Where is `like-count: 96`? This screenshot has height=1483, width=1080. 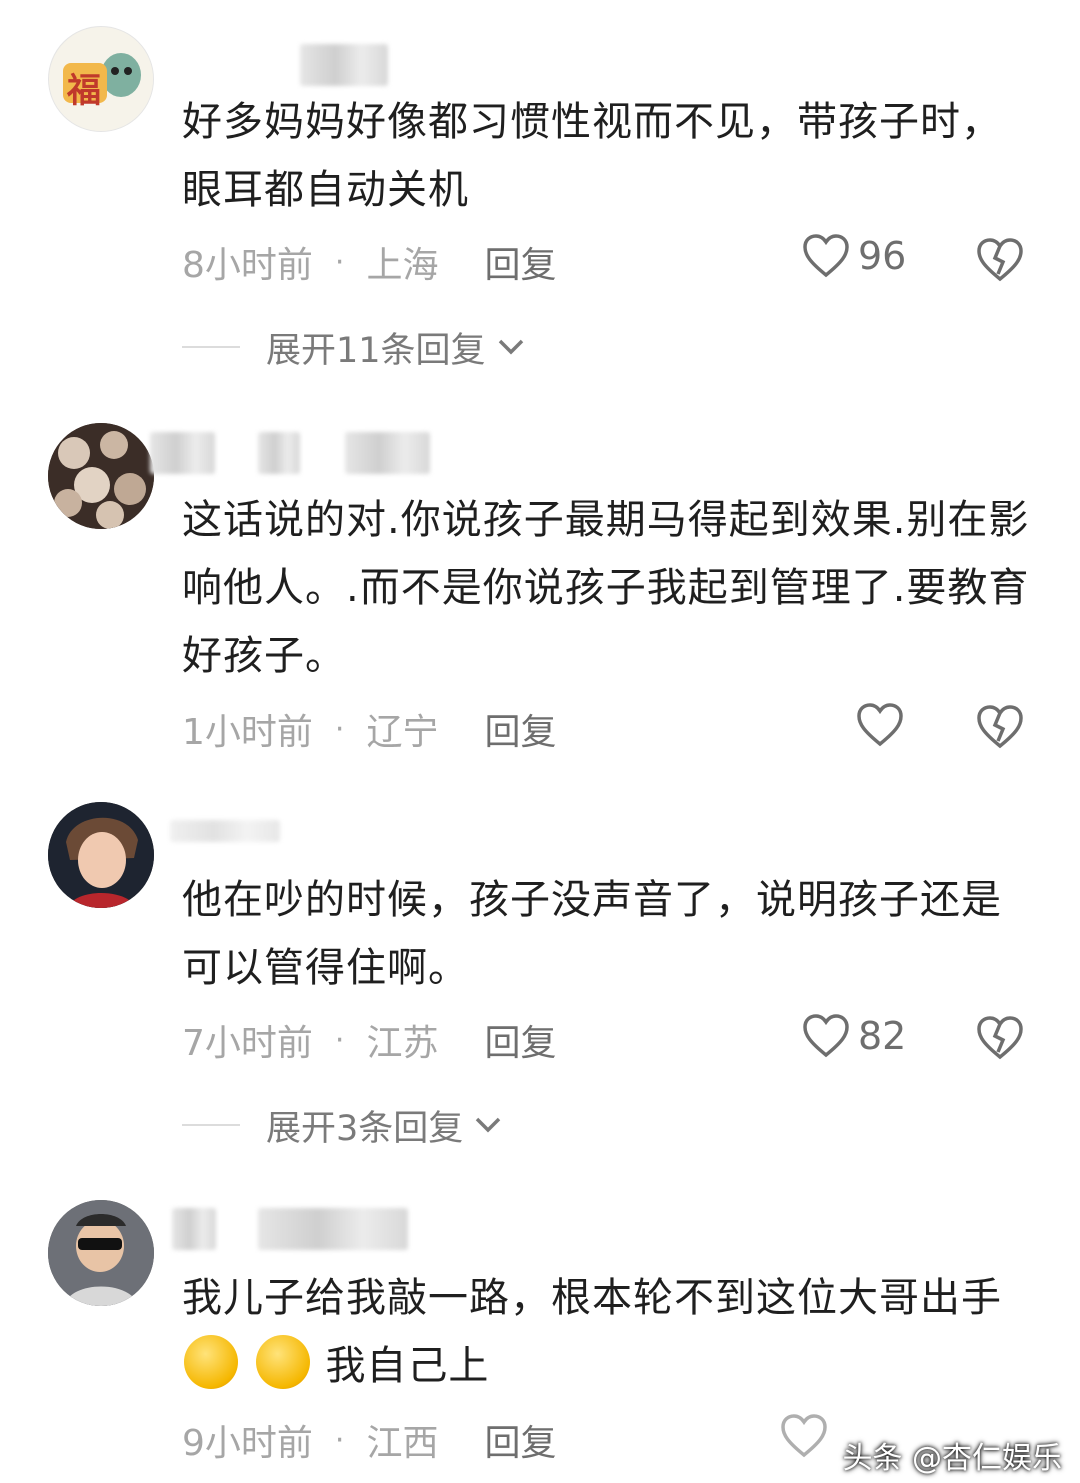
like-count: 96 is located at coordinates (882, 256).